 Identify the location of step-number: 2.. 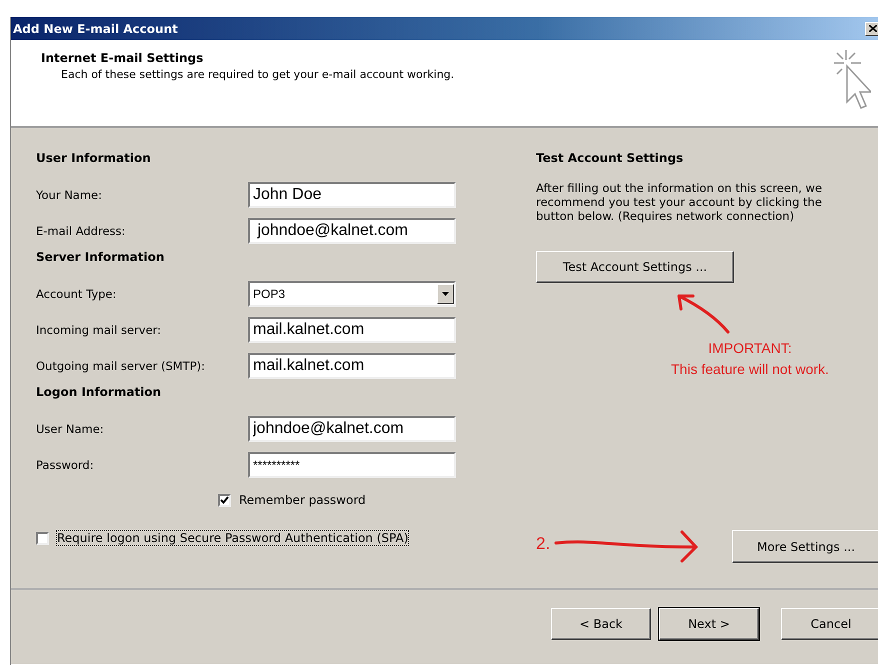
(543, 544).